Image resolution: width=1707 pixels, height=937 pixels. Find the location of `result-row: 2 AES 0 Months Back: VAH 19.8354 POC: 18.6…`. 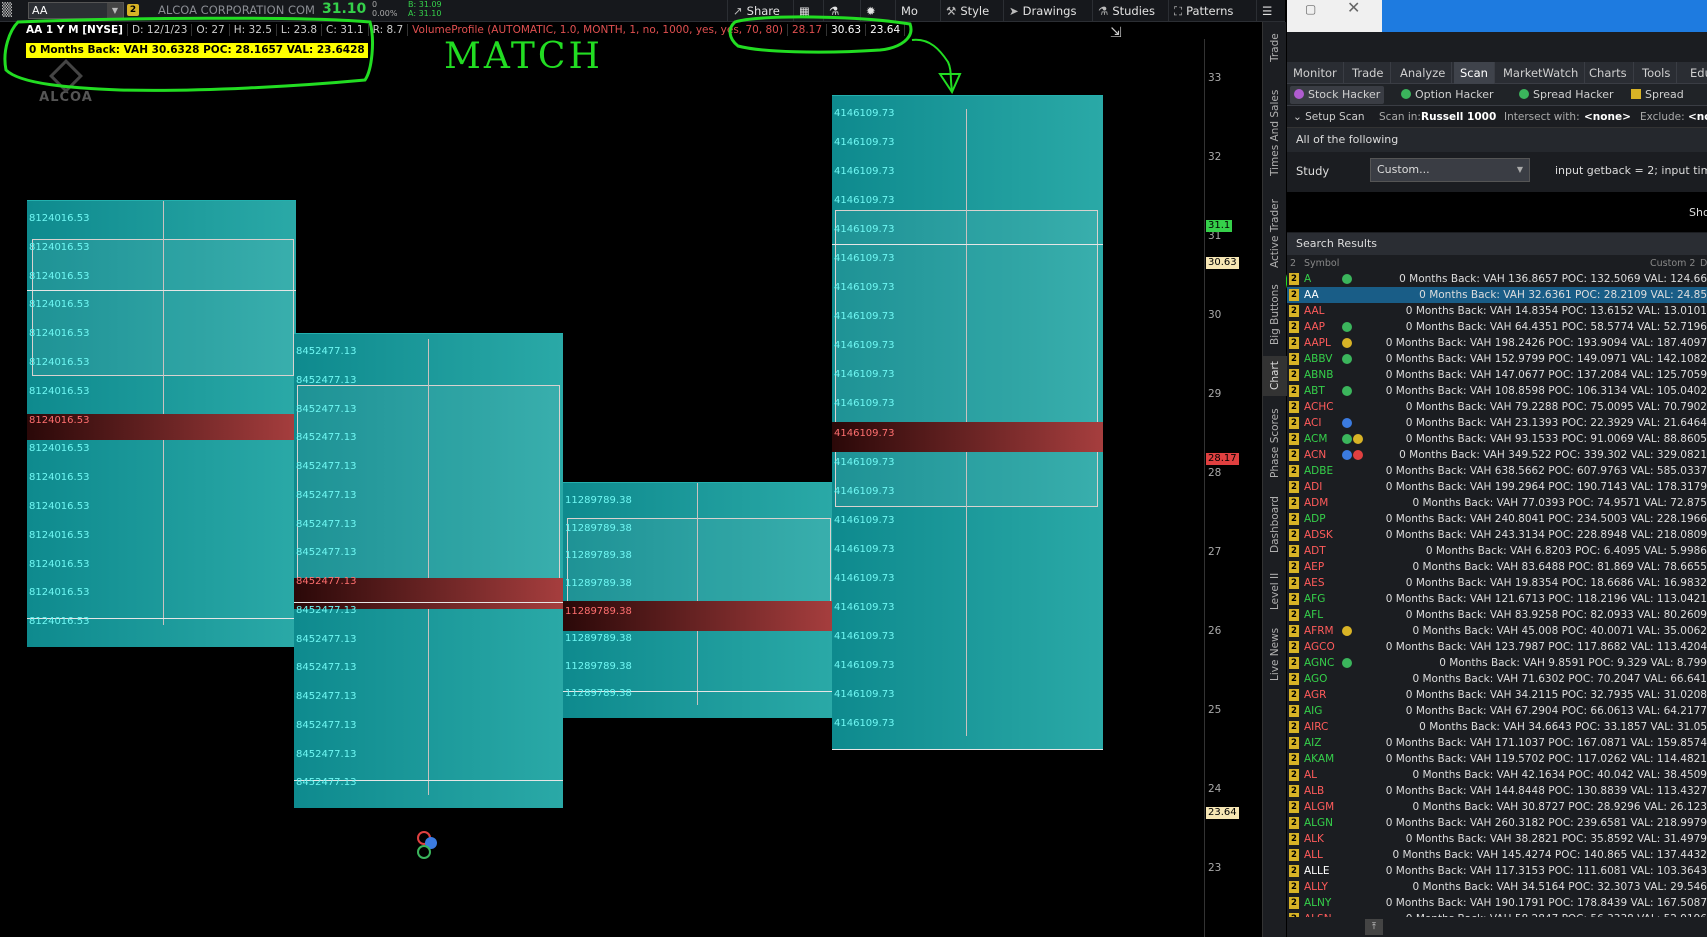

result-row: 2 AES 0 Months Back: VAH 19.8354 POC: 18.6… is located at coordinates (1497, 583).